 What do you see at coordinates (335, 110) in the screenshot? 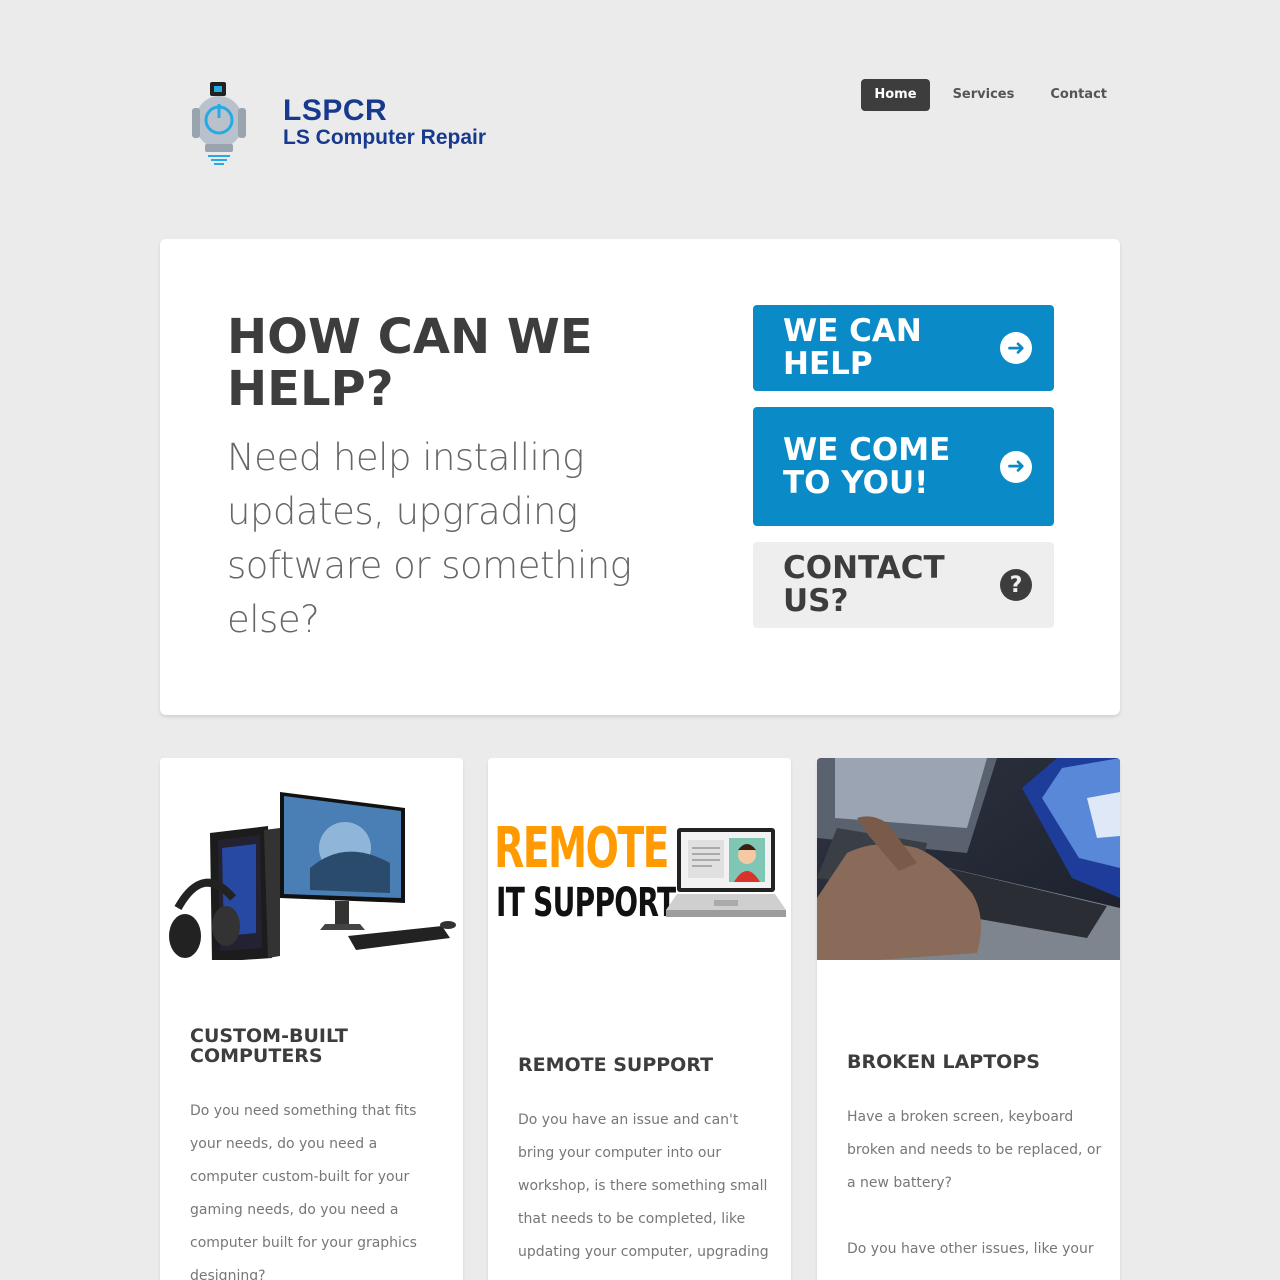
I see `brand-title: LSPCR` at bounding box center [335, 110].